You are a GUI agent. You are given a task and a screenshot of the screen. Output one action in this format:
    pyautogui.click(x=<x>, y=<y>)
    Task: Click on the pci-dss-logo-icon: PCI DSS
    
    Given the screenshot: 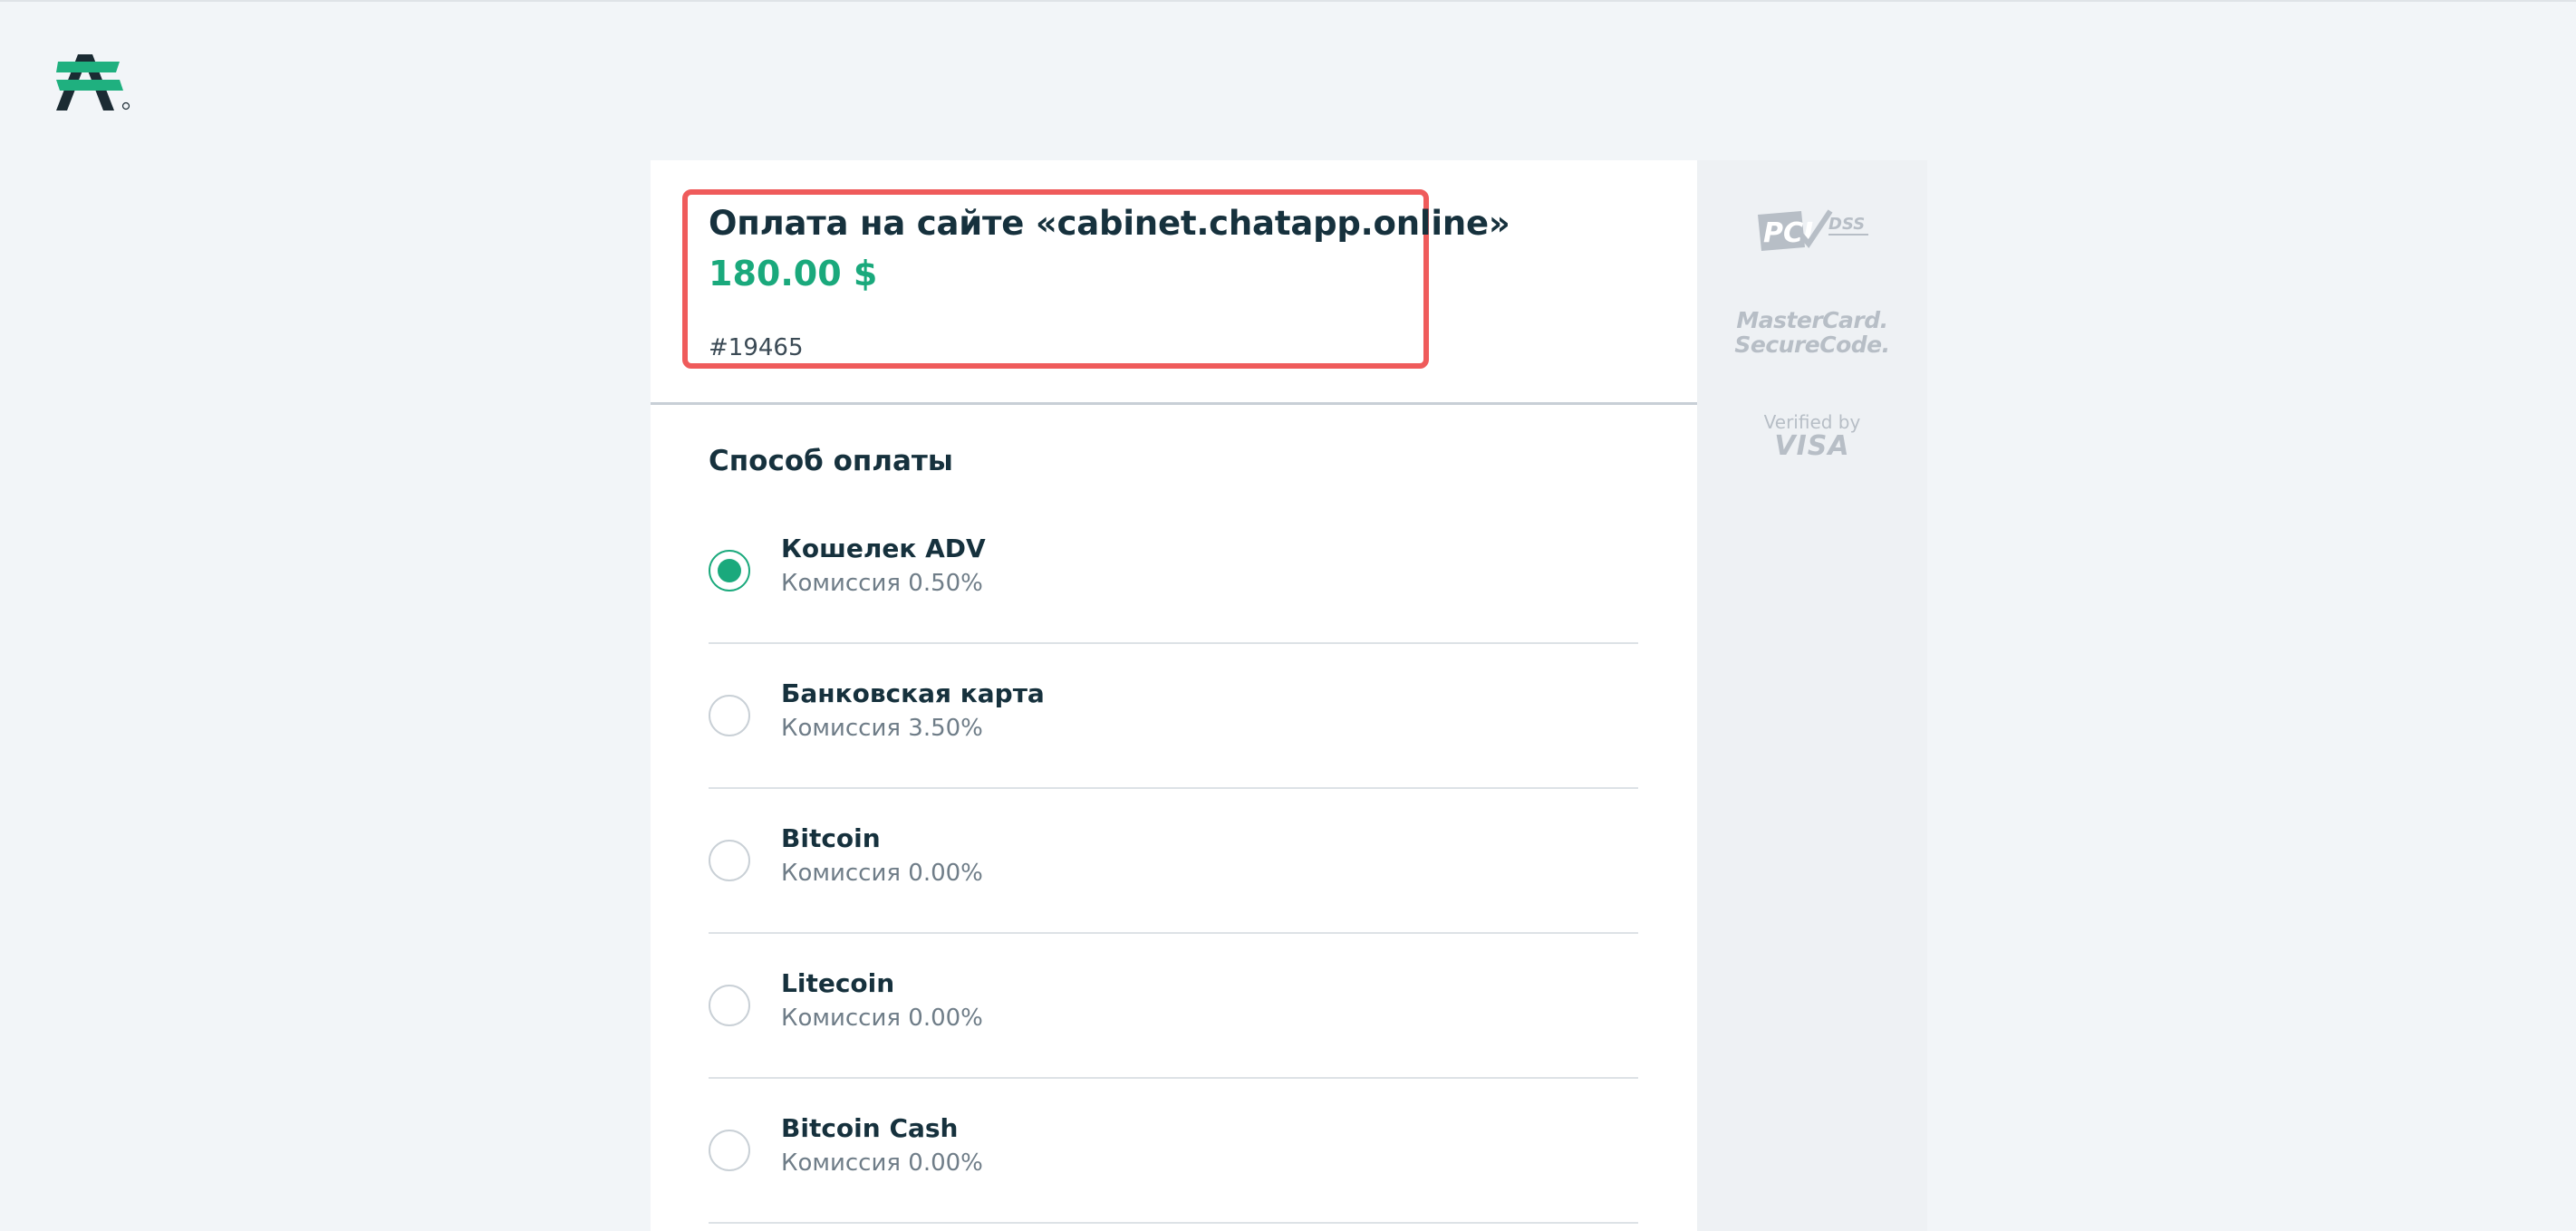 What is the action you would take?
    pyautogui.click(x=1812, y=231)
    